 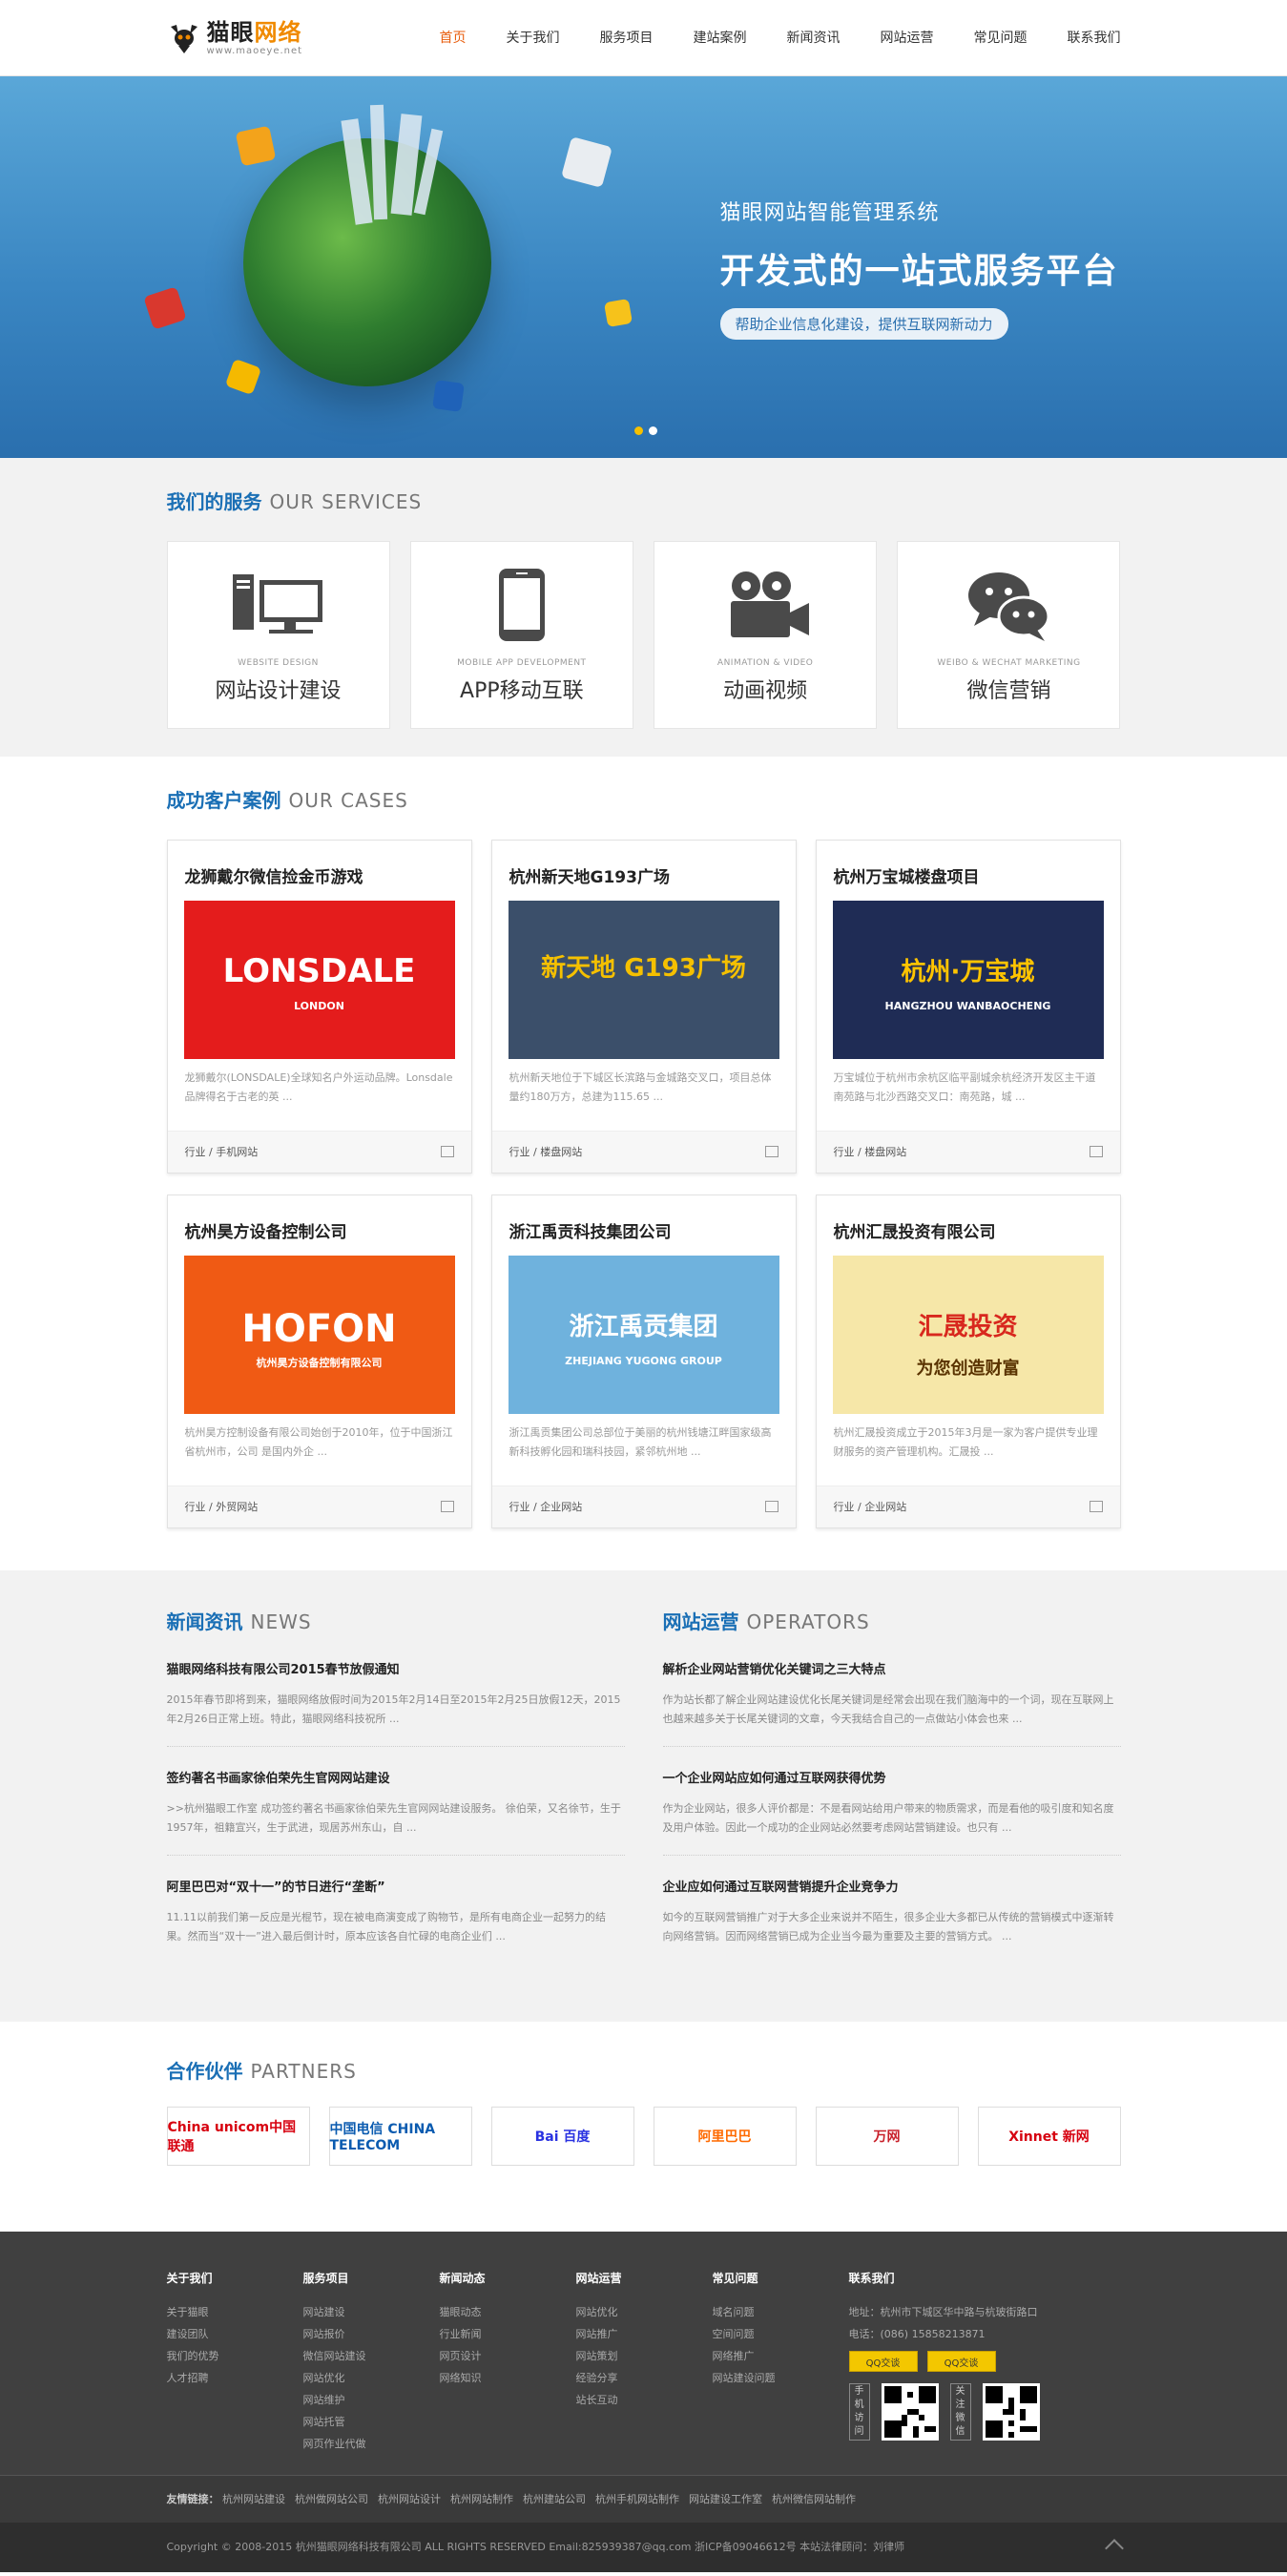 I want to click on case-image-subtext: LONDON, so click(x=319, y=1006).